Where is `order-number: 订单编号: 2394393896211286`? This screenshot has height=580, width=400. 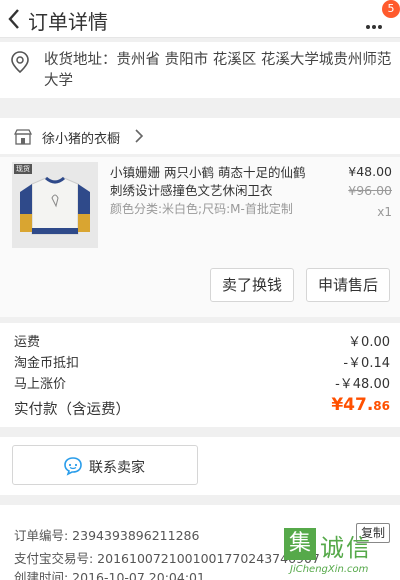 order-number: 订单编号: 2394393896211286 is located at coordinates (107, 535).